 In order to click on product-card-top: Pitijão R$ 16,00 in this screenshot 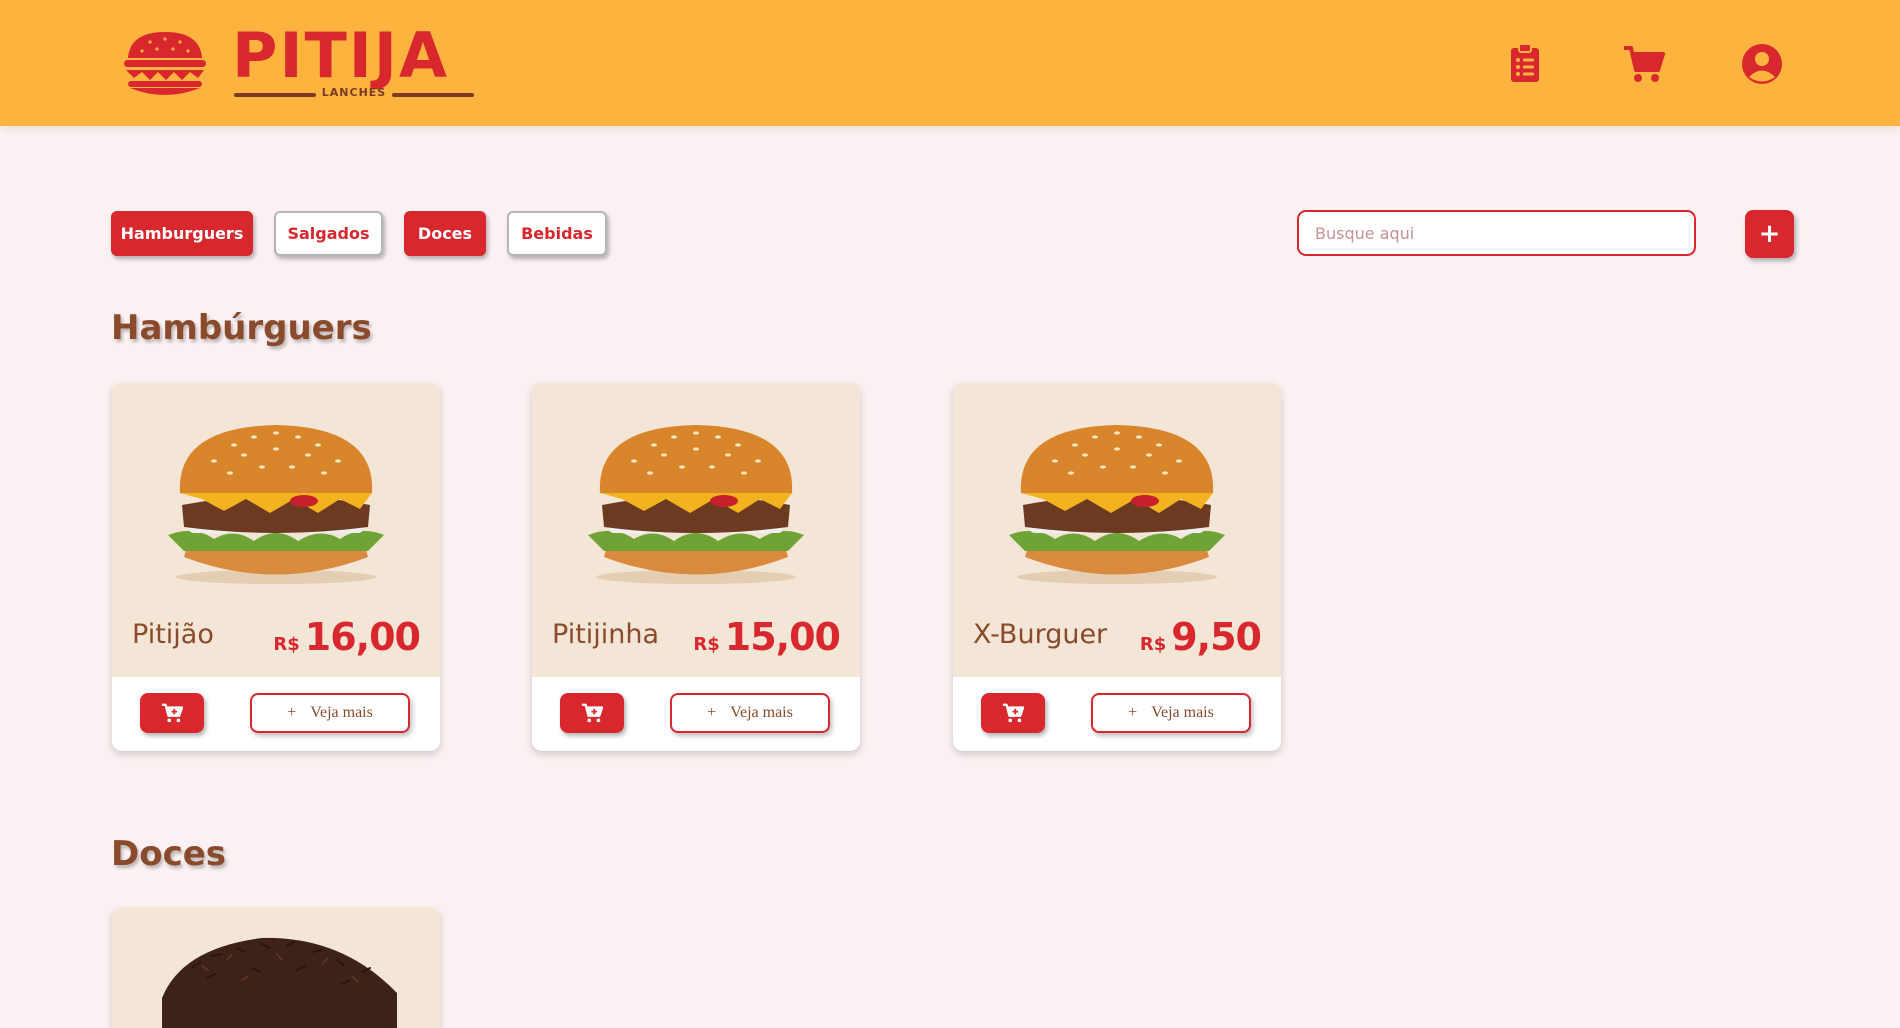, I will do `click(276, 530)`.